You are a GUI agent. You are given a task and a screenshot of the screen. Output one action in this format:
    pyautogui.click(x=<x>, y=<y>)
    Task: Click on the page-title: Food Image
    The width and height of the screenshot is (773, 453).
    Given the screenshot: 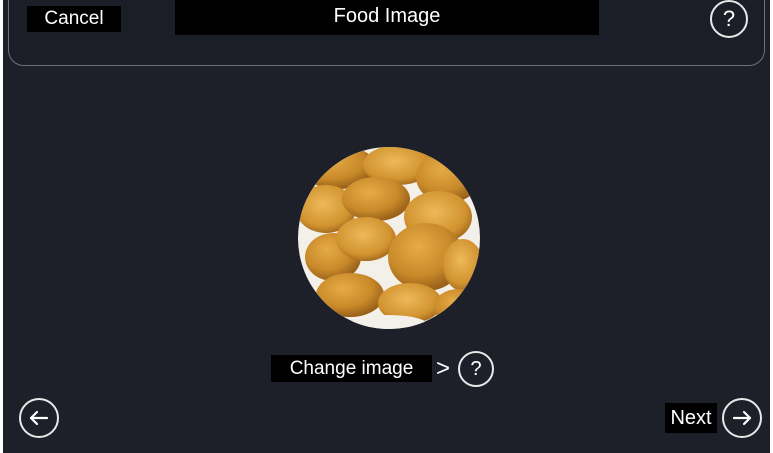 What is the action you would take?
    pyautogui.click(x=387, y=17)
    